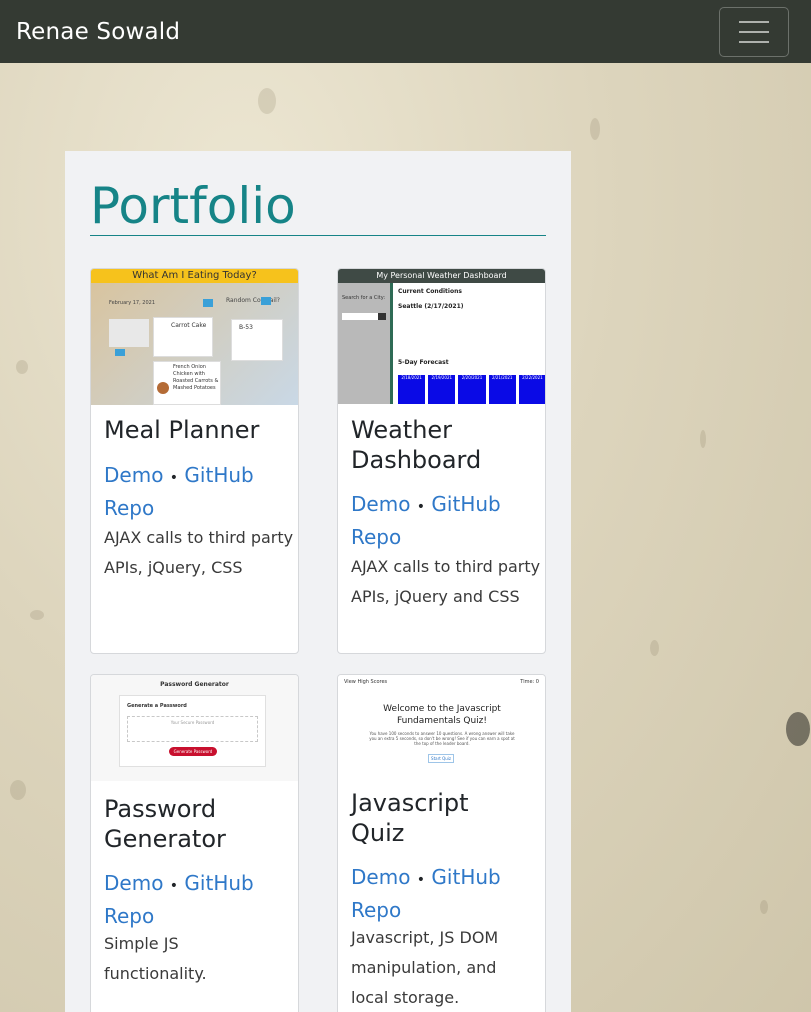 Image resolution: width=811 pixels, height=1012 pixels. I want to click on thumb-placeholder: Your Secure Password, so click(192, 729).